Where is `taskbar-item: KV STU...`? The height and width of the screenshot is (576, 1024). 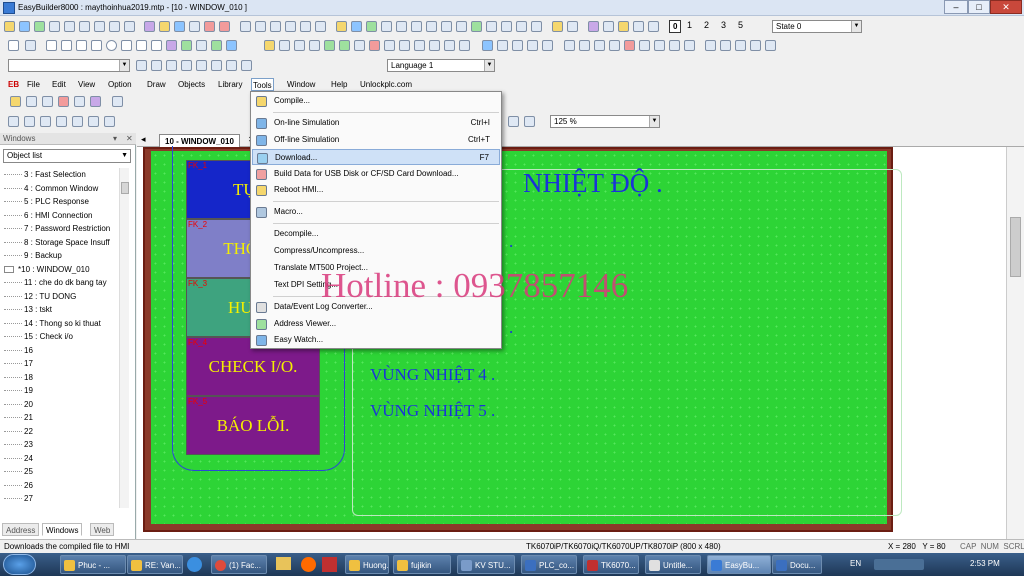 taskbar-item: KV STU... is located at coordinates (486, 564).